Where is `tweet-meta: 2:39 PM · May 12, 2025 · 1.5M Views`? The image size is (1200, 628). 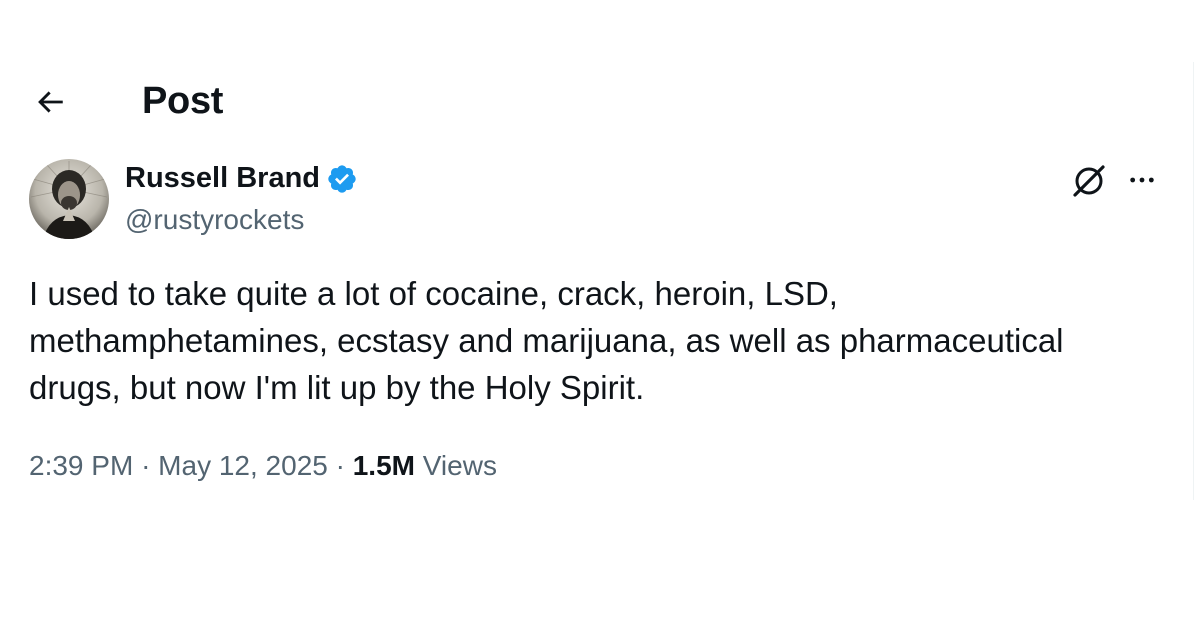 tweet-meta: 2:39 PM · May 12, 2025 · 1.5M Views is located at coordinates (263, 466).